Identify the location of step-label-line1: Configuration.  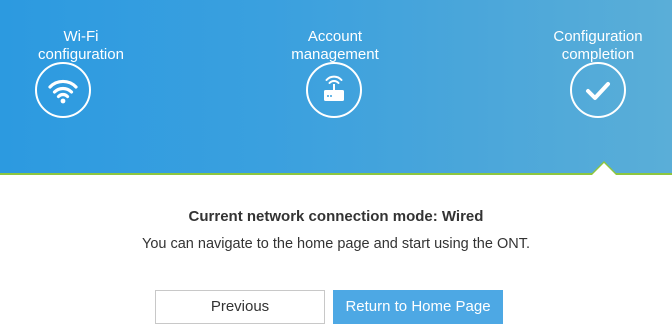
(598, 36).